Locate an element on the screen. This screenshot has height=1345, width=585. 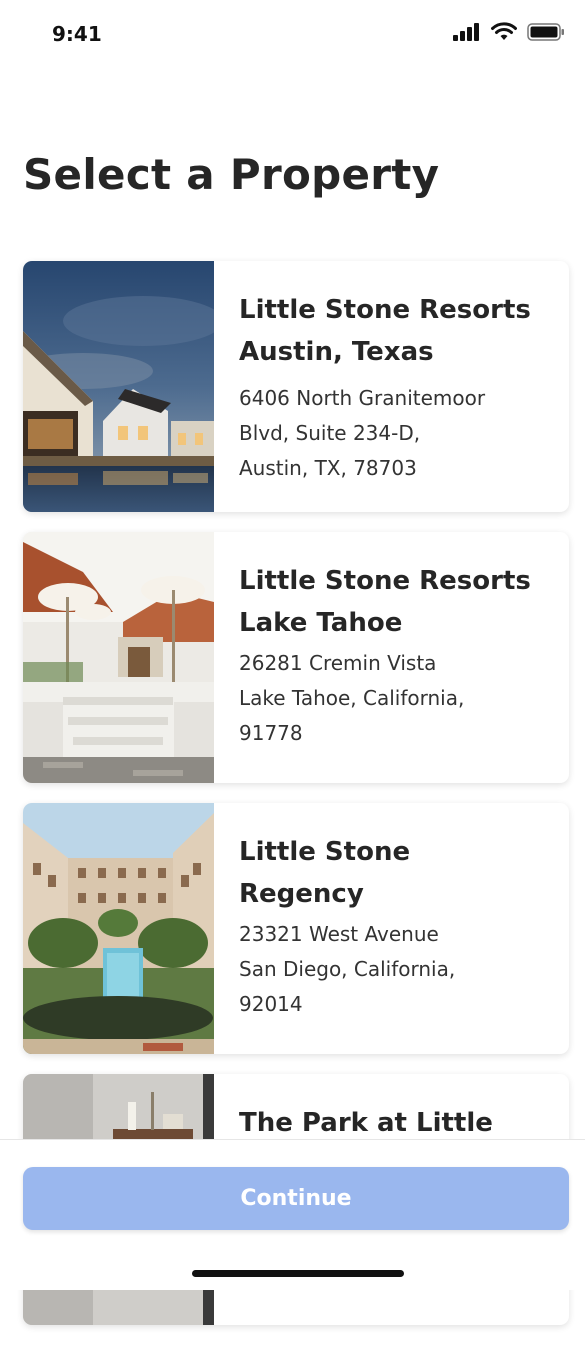
status-bar: 9:41 is located at coordinates (292, 35).